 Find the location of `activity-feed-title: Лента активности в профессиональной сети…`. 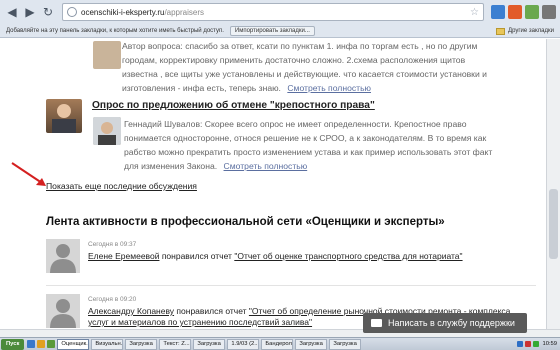

activity-feed-title: Лента активности в профессиональной сети… is located at coordinates (245, 222).